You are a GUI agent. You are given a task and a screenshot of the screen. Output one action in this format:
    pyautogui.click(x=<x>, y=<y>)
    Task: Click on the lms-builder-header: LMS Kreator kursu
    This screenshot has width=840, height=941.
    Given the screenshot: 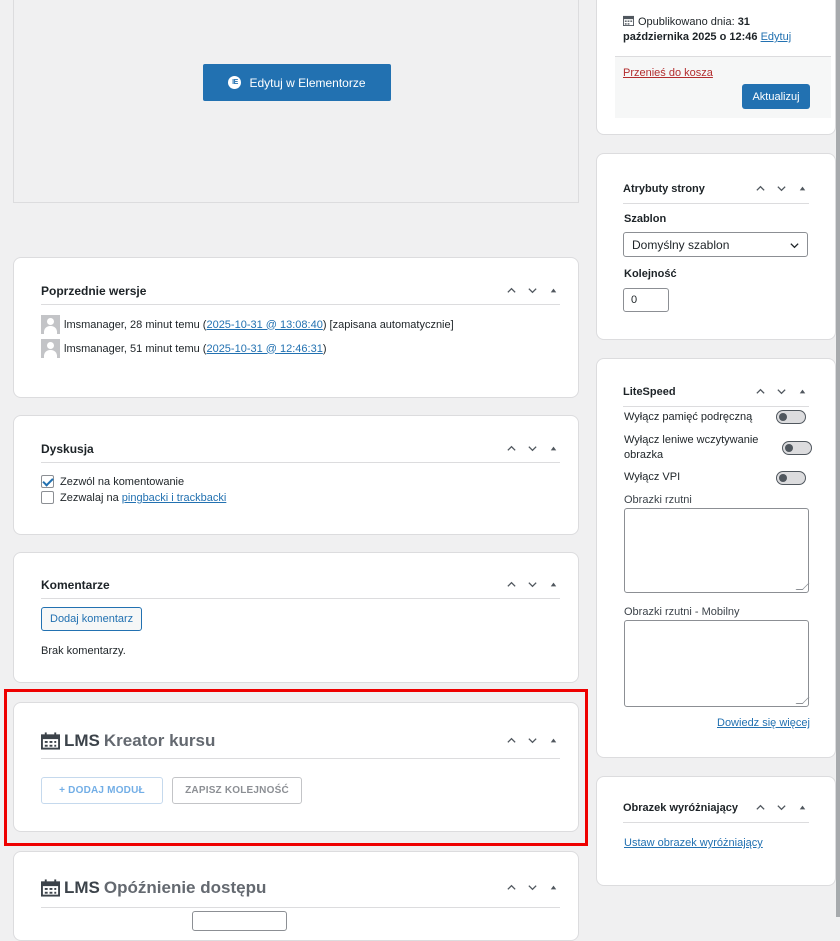 What is the action you would take?
    pyautogui.click(x=300, y=741)
    